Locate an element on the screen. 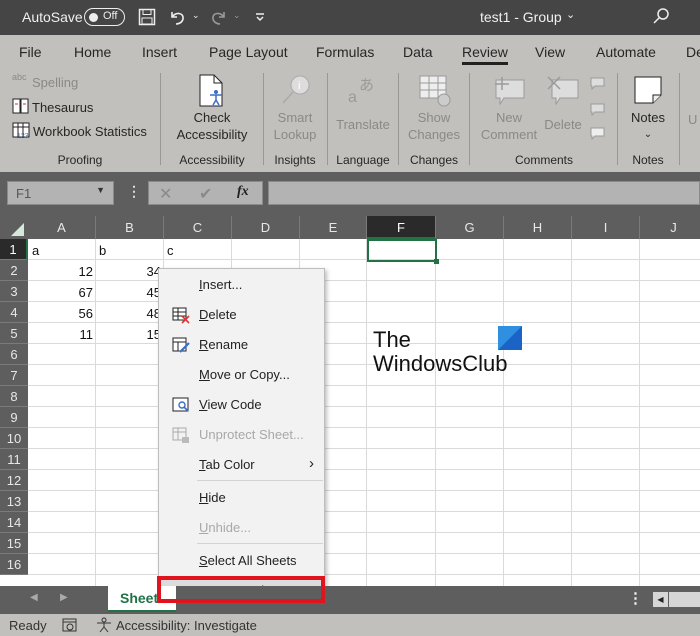  smart-lookup-button: i Smart Lookup is located at coordinates (295, 109).